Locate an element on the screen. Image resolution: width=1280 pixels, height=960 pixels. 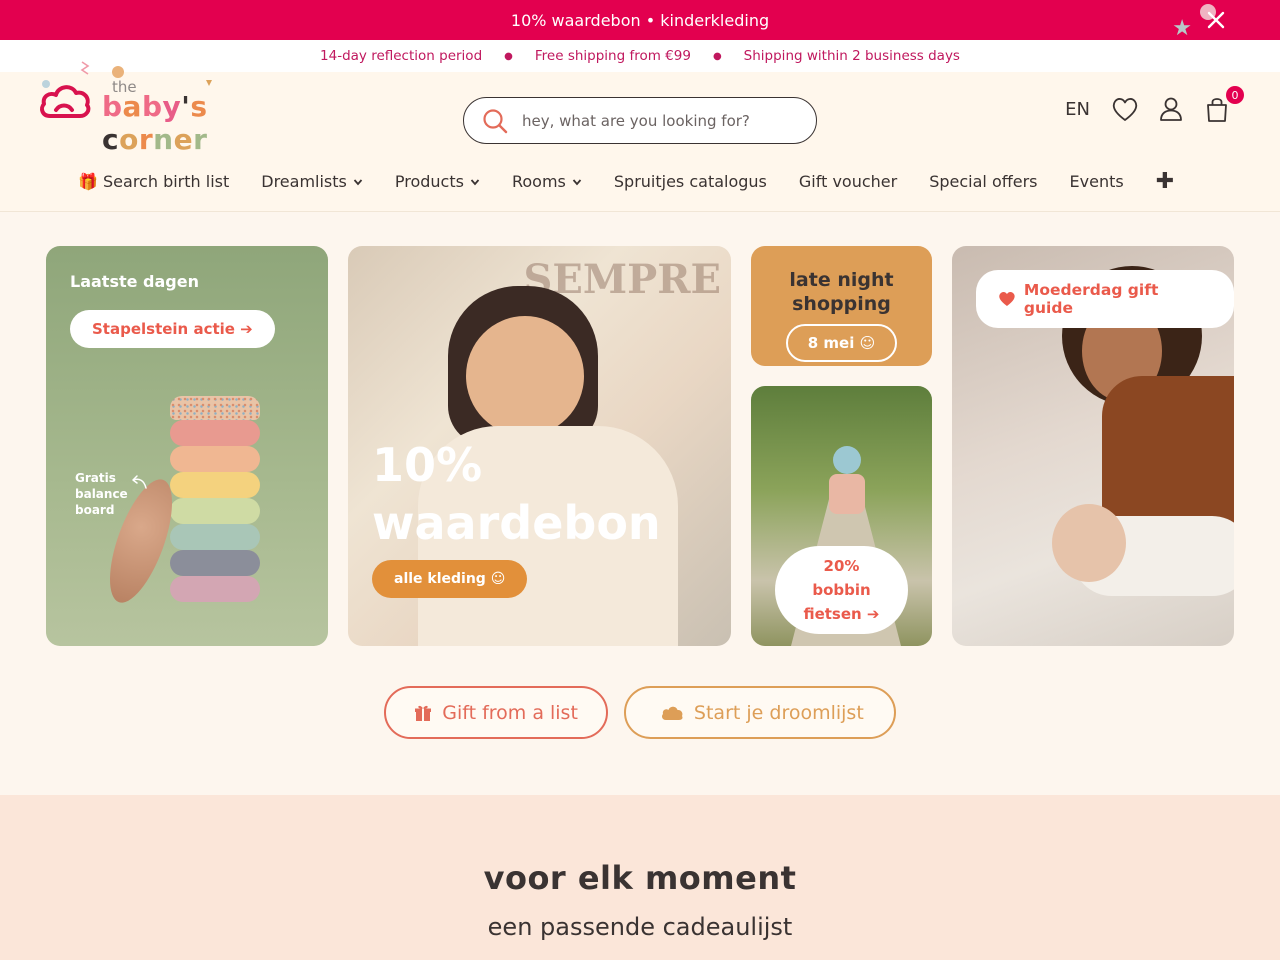
start-dreamlist-button: Start je droomlijst is located at coordinates (759, 712).